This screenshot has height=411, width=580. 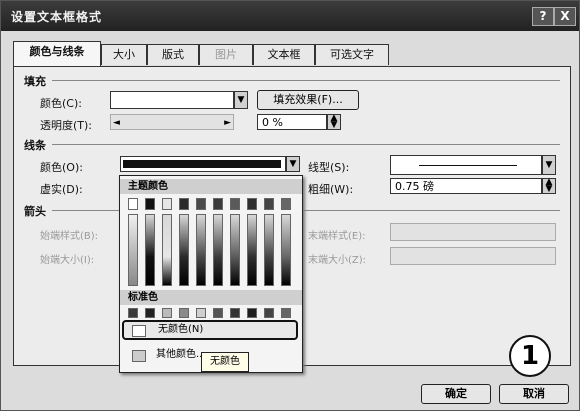 What do you see at coordinates (565, 16) in the screenshot?
I see `close-button: X` at bounding box center [565, 16].